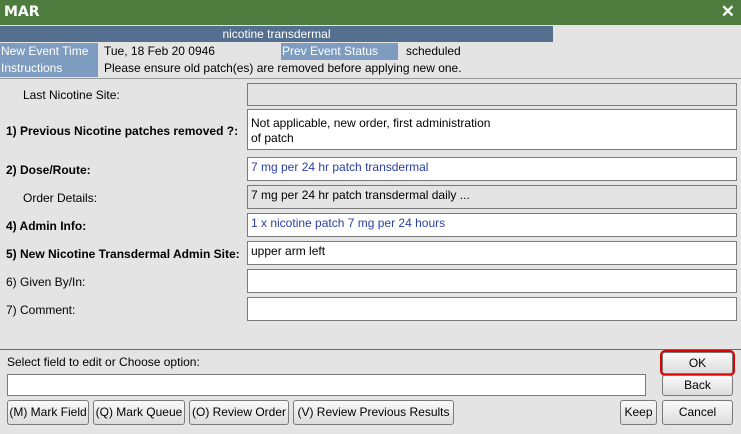 The image size is (741, 434). What do you see at coordinates (22, 12) in the screenshot?
I see `window-title: MAR` at bounding box center [22, 12].